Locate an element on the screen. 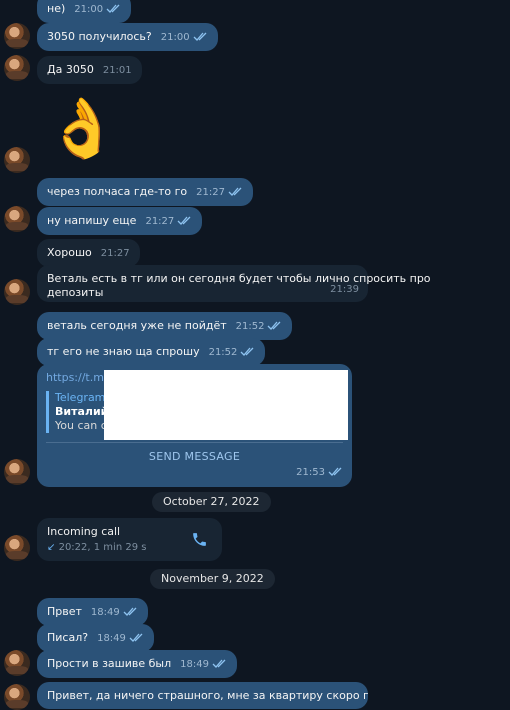 The width and height of the screenshot is (510, 710). message-meta: 21:53 is located at coordinates (315, 472).